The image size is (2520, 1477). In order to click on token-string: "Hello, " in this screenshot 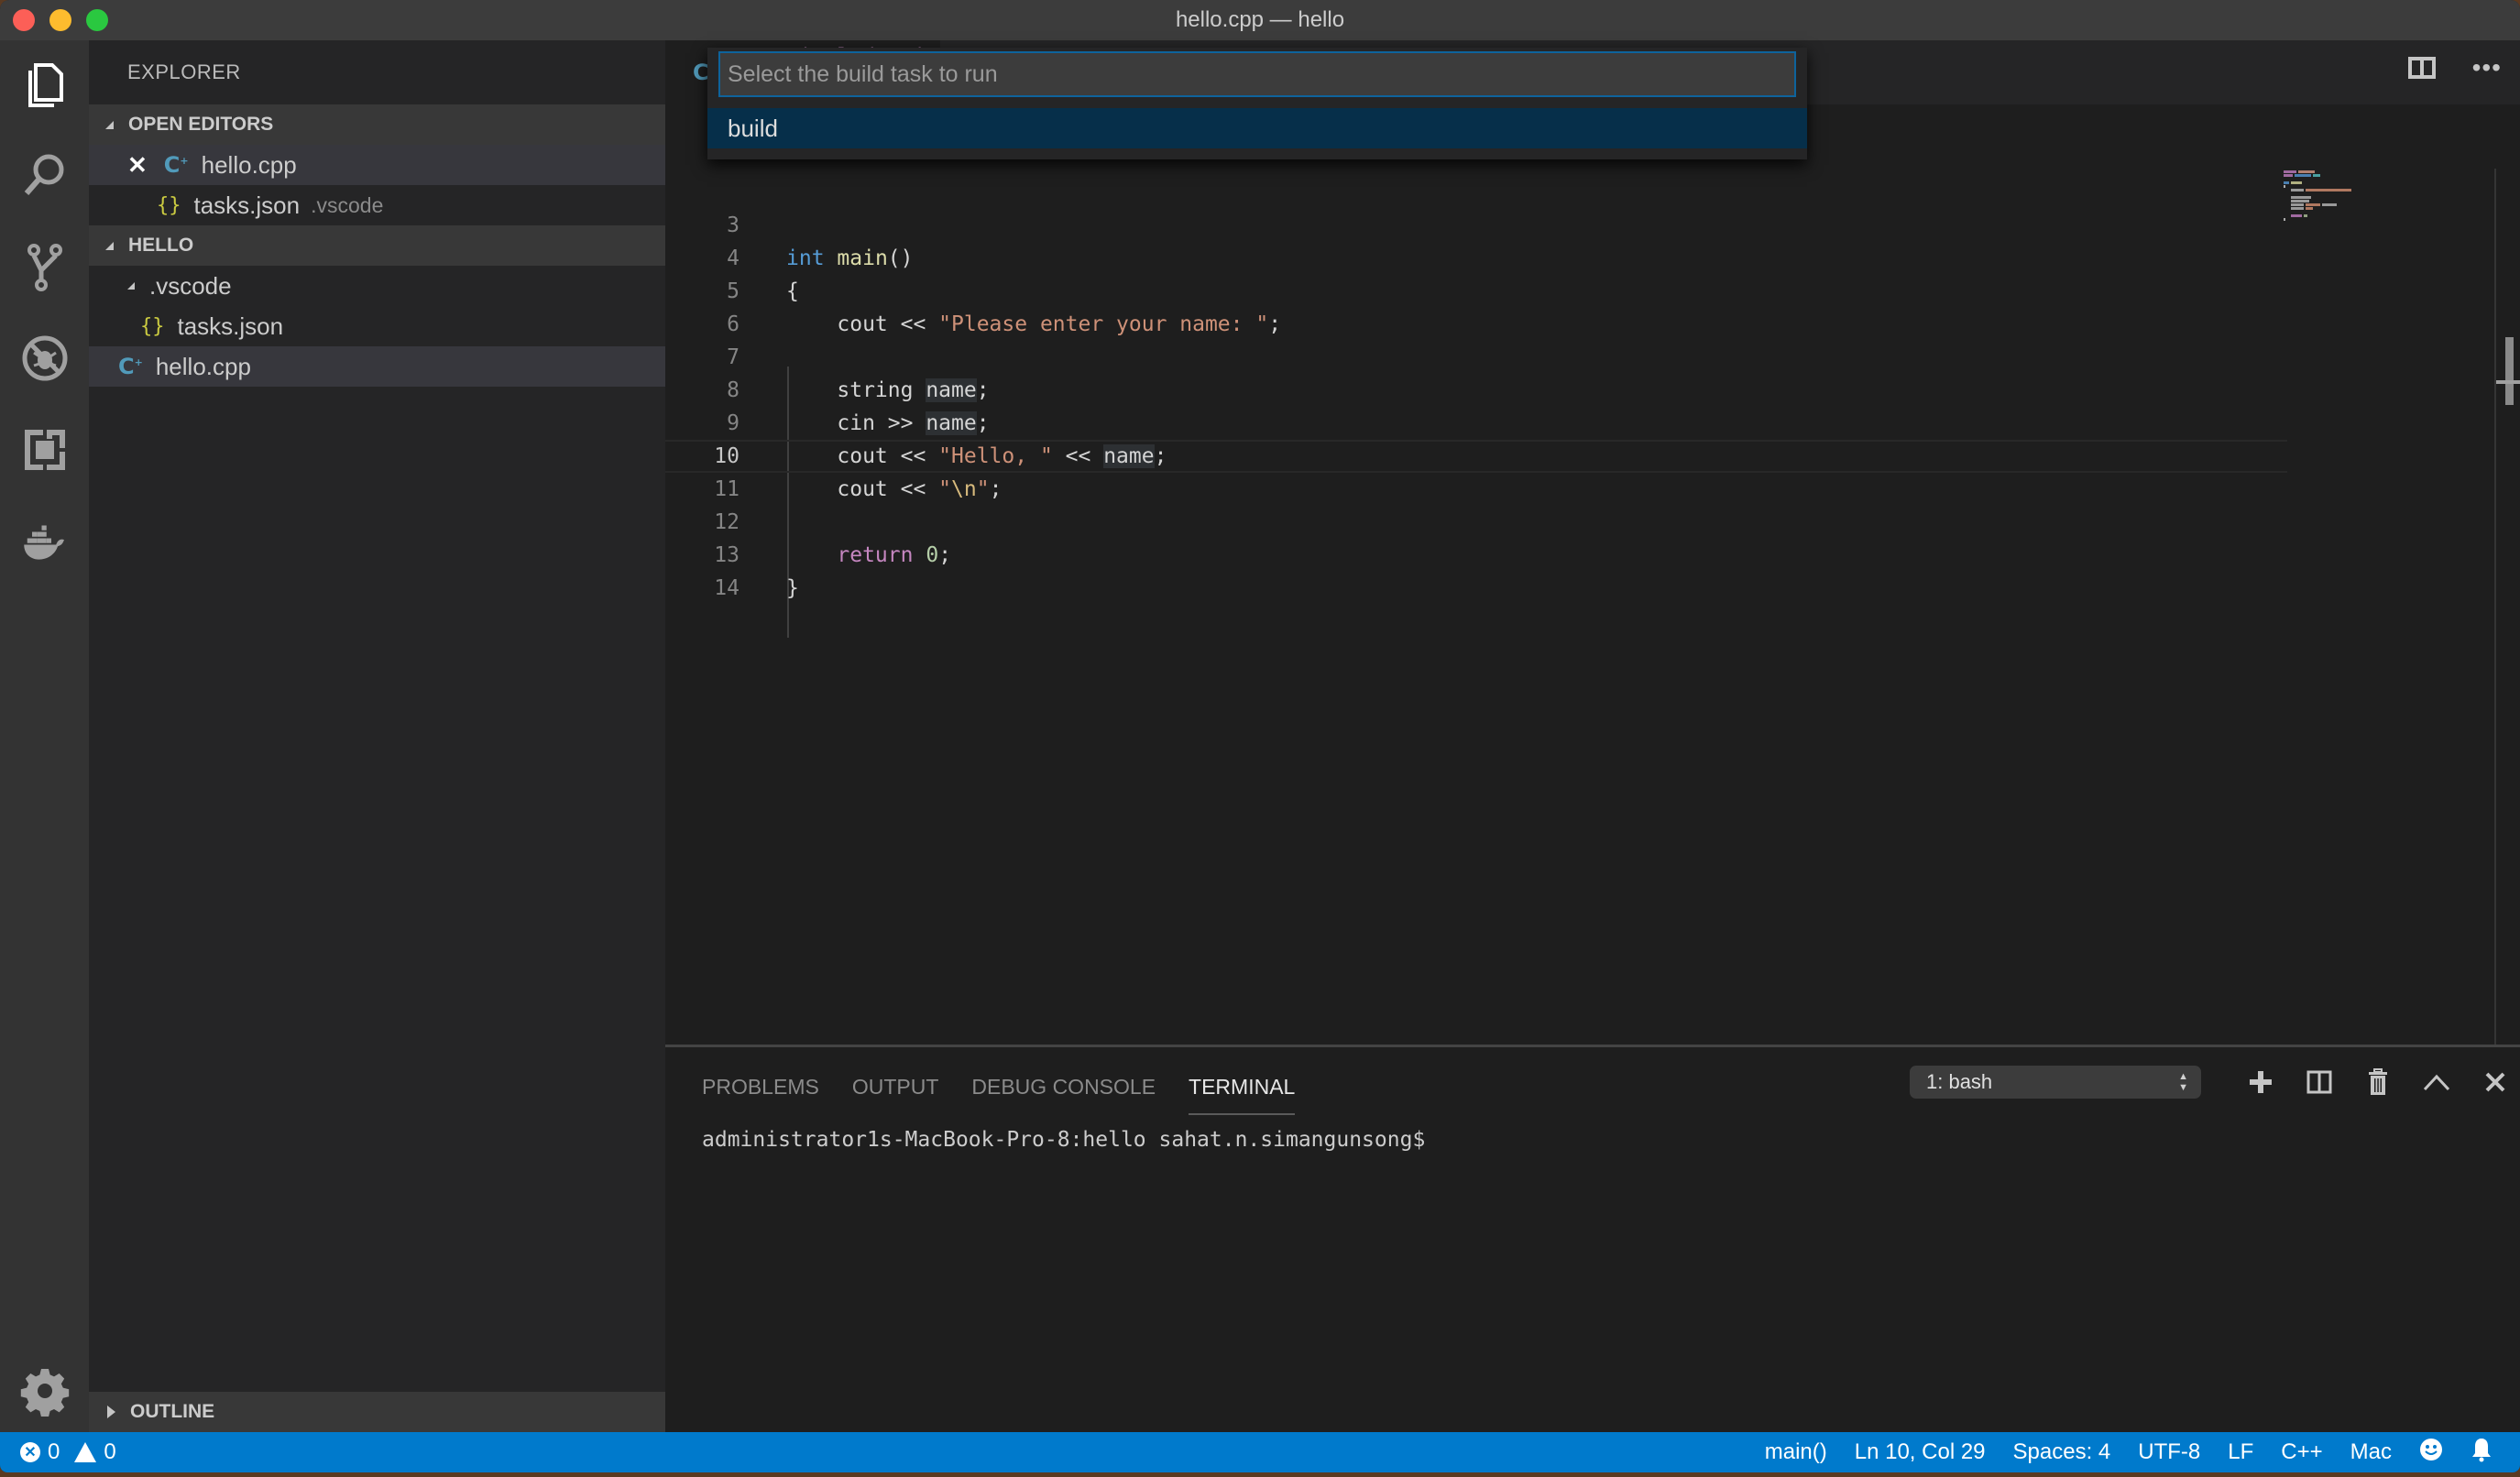, I will do `click(995, 456)`.